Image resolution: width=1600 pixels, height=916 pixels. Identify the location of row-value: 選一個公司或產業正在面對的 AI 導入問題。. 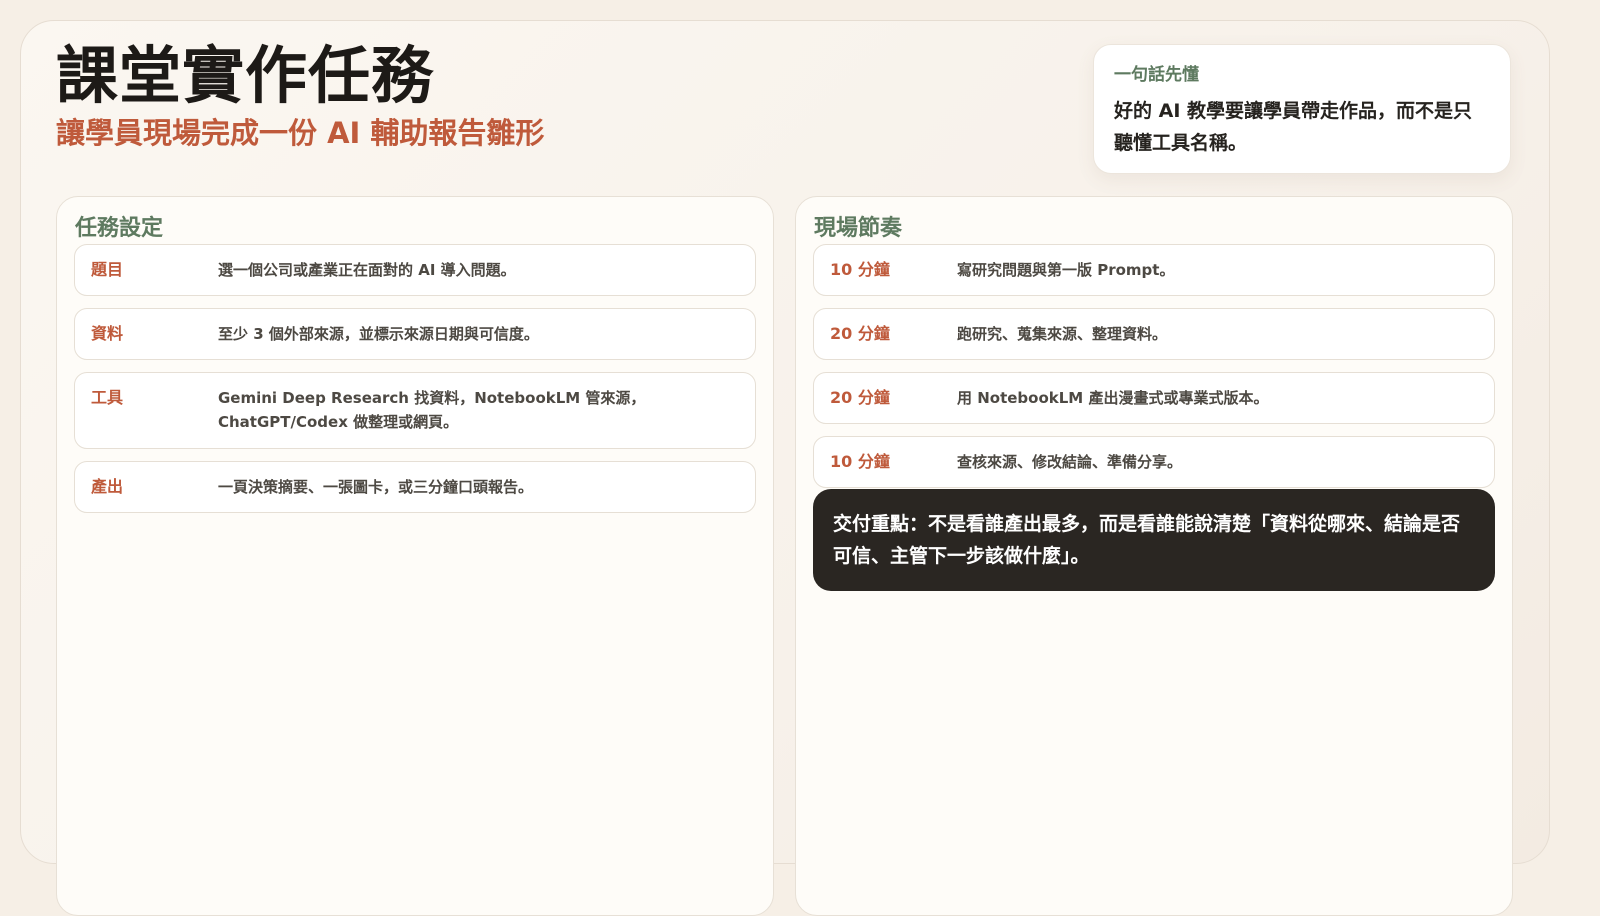
(367, 270).